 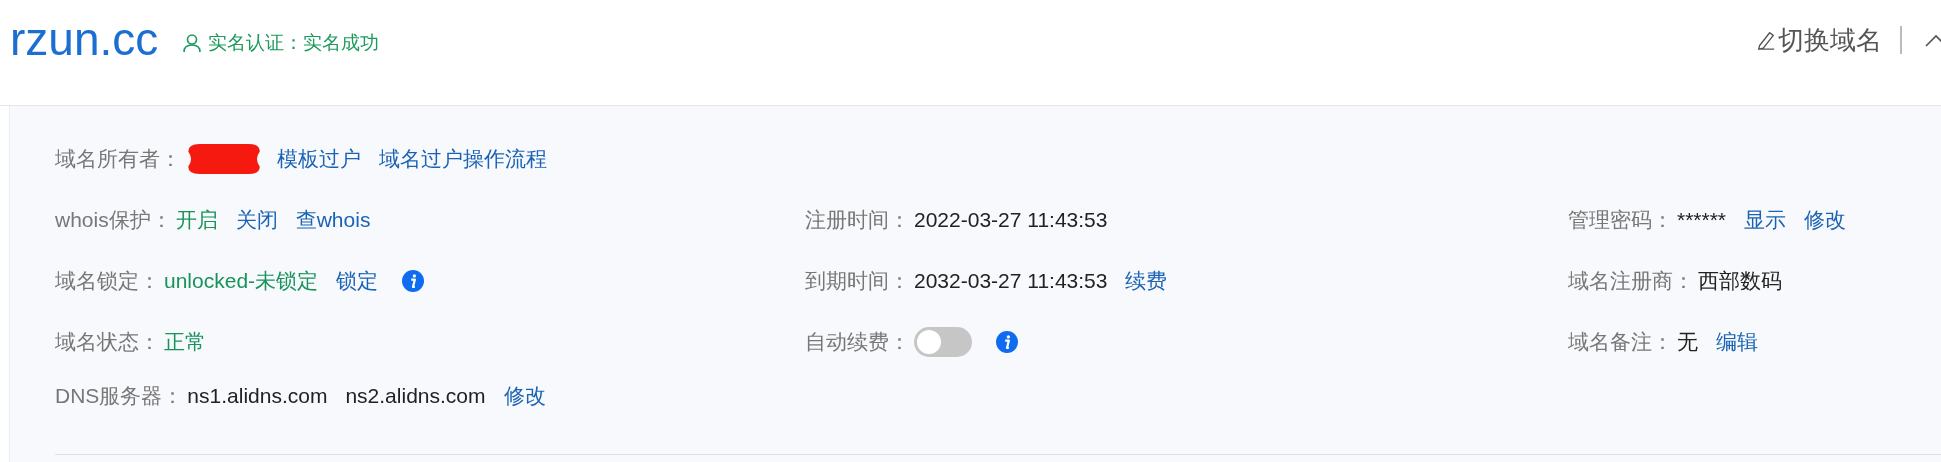 What do you see at coordinates (1765, 219) in the screenshot?
I see `action-link: 显示` at bounding box center [1765, 219].